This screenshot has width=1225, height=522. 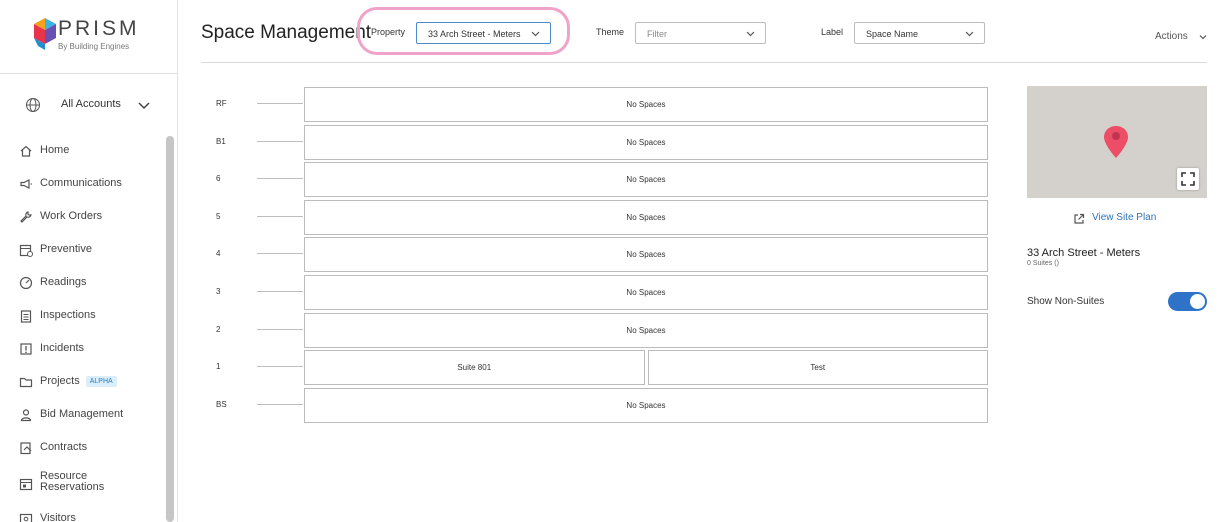 What do you see at coordinates (892, 34) in the screenshot?
I see `label-value: Space Name` at bounding box center [892, 34].